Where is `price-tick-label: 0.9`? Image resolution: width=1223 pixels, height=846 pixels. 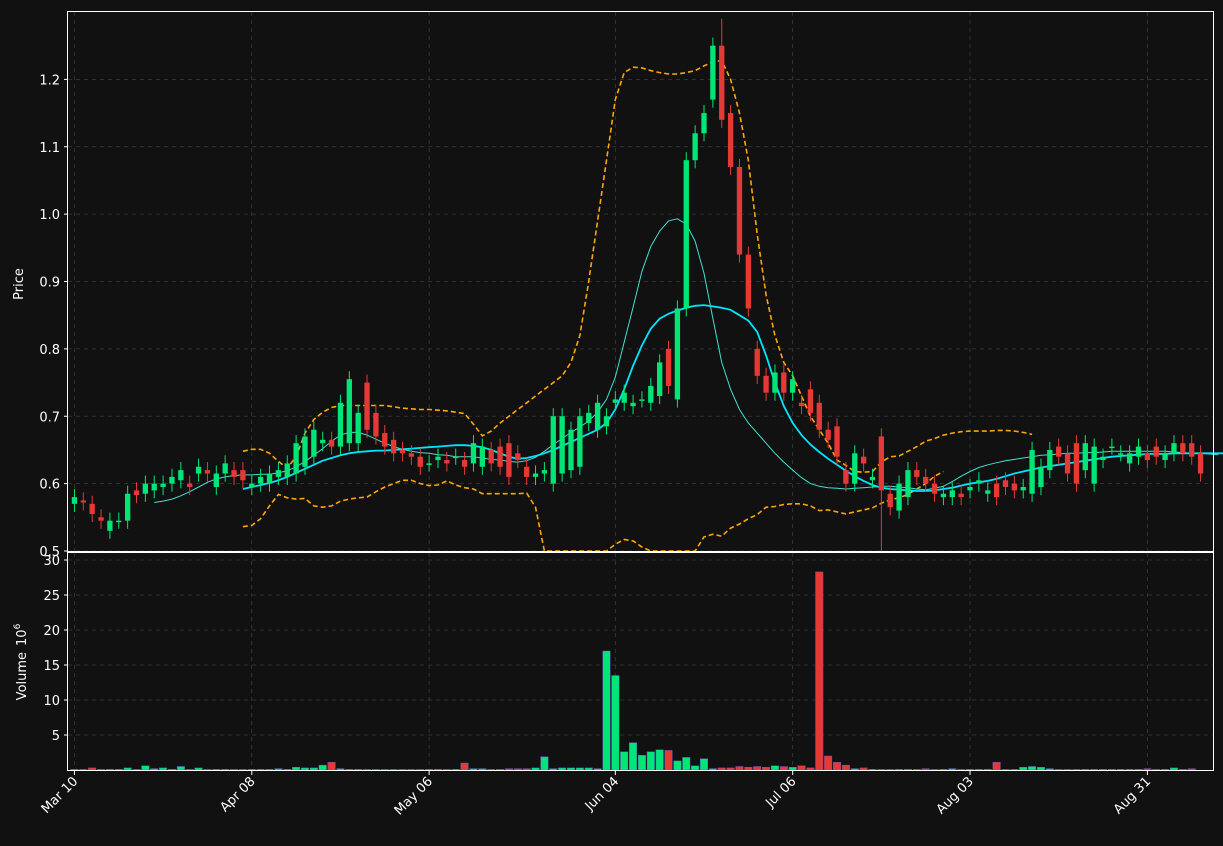 price-tick-label: 0.9 is located at coordinates (49, 283).